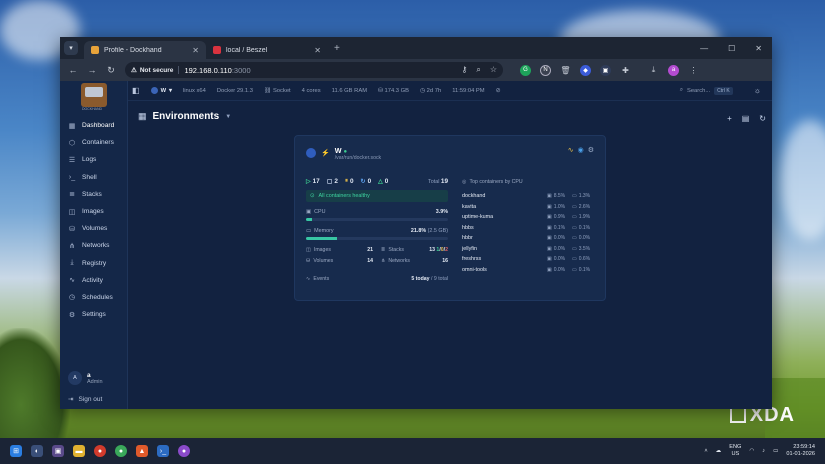 The width and height of the screenshot is (825, 464). Describe the element at coordinates (16, 451) in the screenshot. I see `windows-start-icon: ⊞` at that location.